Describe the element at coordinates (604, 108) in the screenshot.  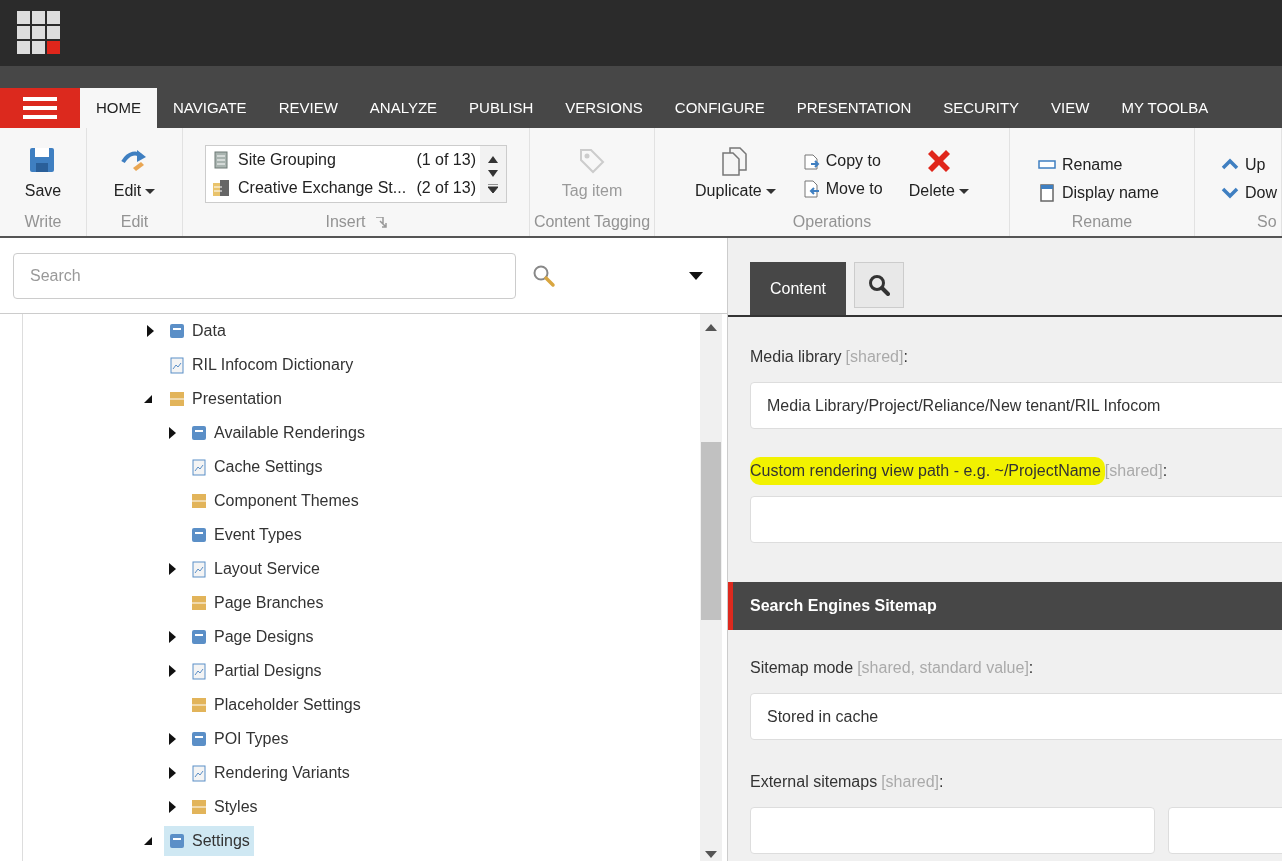
I see `ribbon-tab: VERSIONS` at that location.